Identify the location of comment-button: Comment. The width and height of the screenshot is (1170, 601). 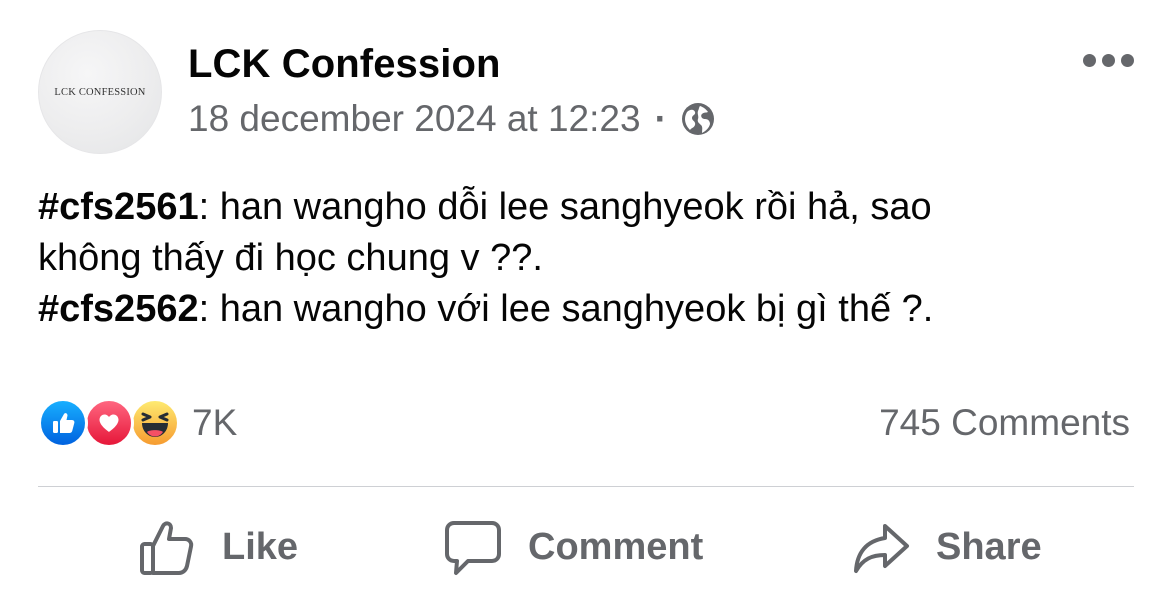
(573, 547).